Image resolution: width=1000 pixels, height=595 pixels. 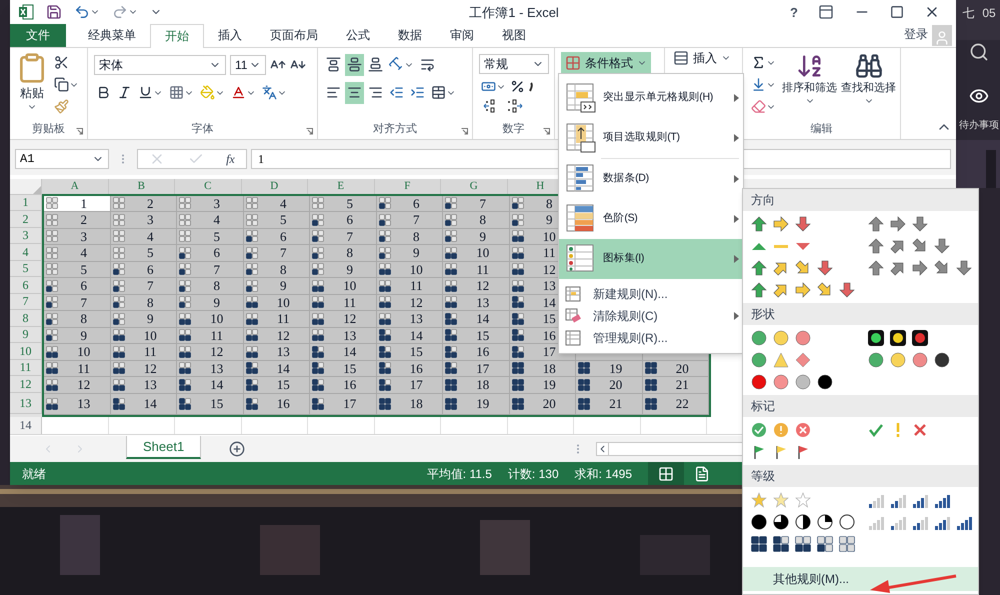 What do you see at coordinates (354, 93) in the screenshot?
I see `horizontal-align-button` at bounding box center [354, 93].